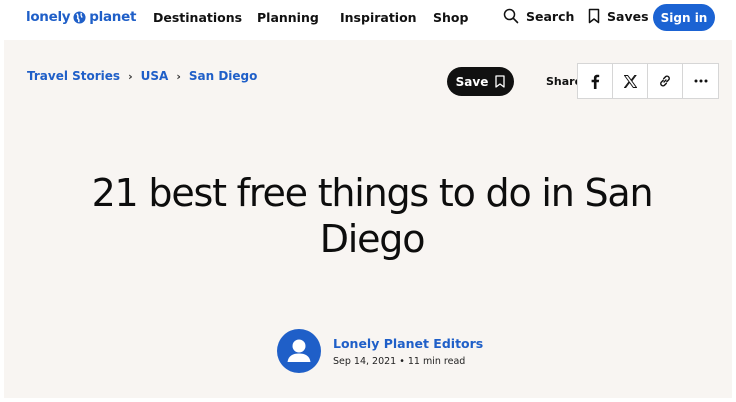 Image resolution: width=736 pixels, height=402 pixels. I want to click on breadcrumb-usa: USA, so click(155, 76).